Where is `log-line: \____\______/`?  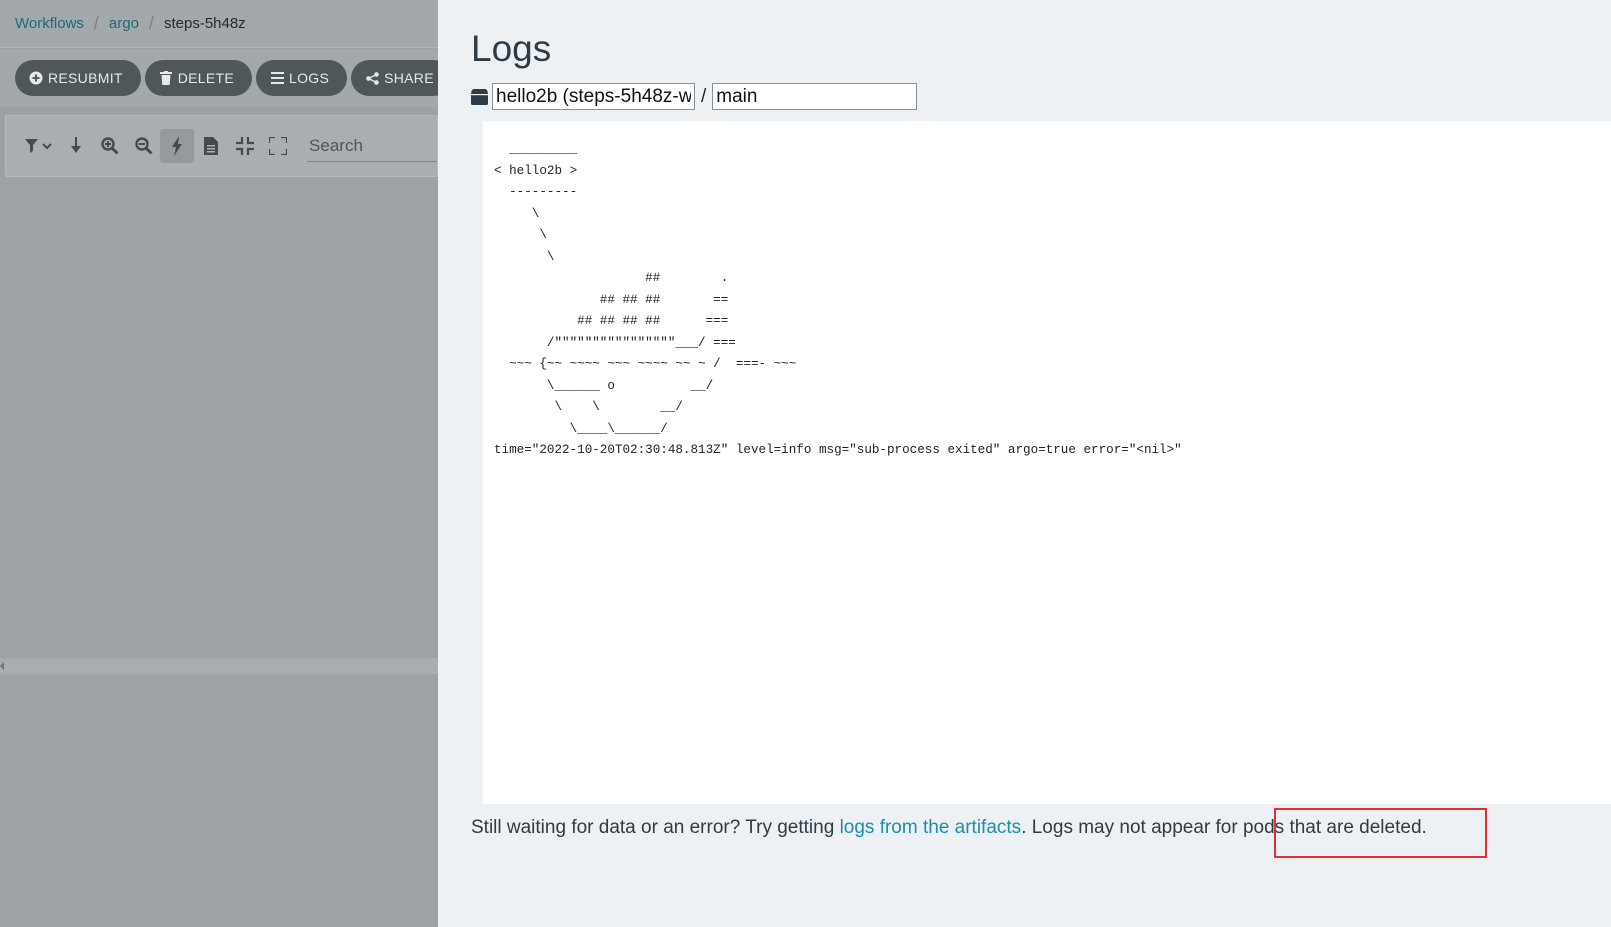
log-line: \____\______/ is located at coordinates (618, 428).